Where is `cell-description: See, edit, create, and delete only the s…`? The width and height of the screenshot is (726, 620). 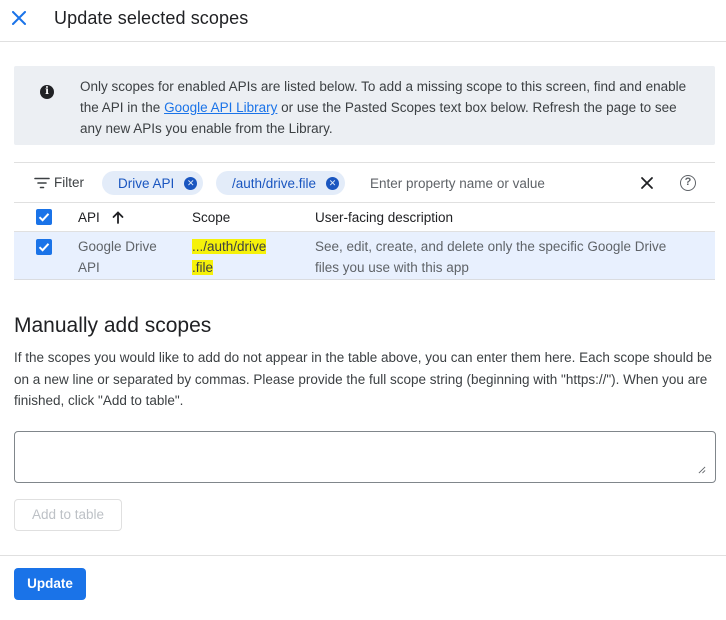 cell-description: See, edit, create, and delete only the s… is located at coordinates (490, 257).